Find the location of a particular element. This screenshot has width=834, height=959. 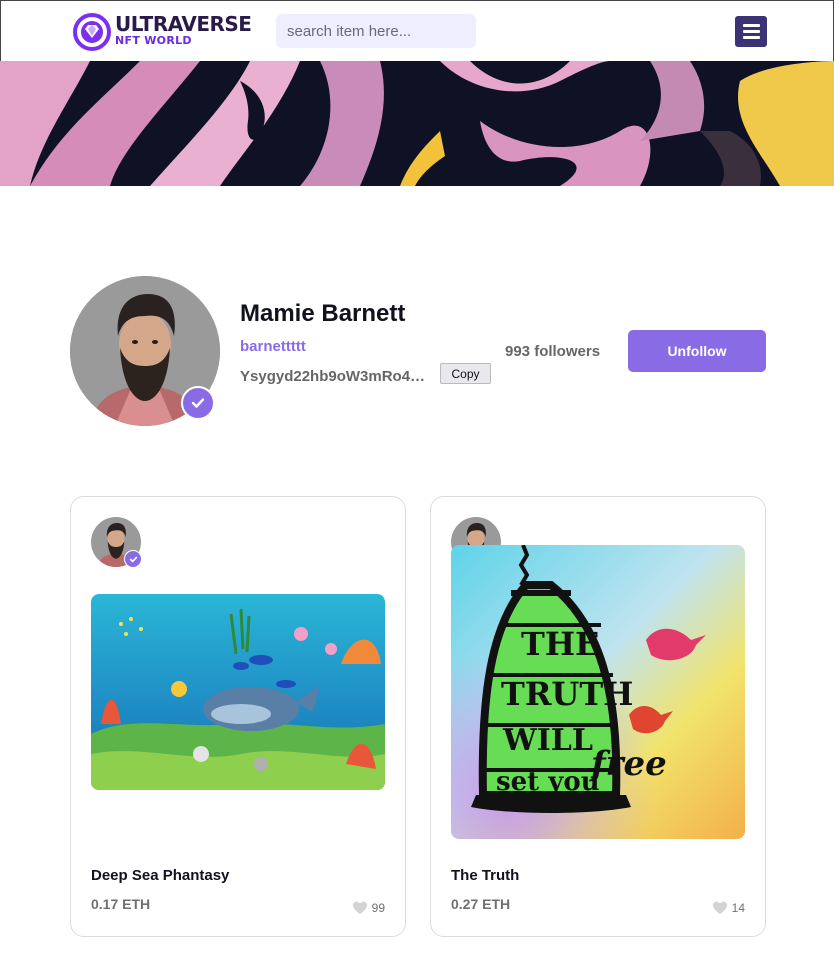

logo-text: ULTRAVERSE NFT WORLD is located at coordinates (183, 29).